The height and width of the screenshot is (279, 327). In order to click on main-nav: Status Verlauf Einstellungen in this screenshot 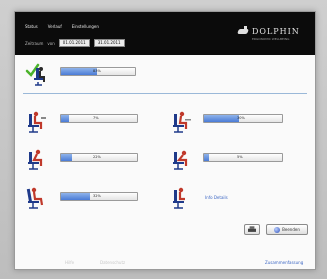, I will do `click(62, 26)`.